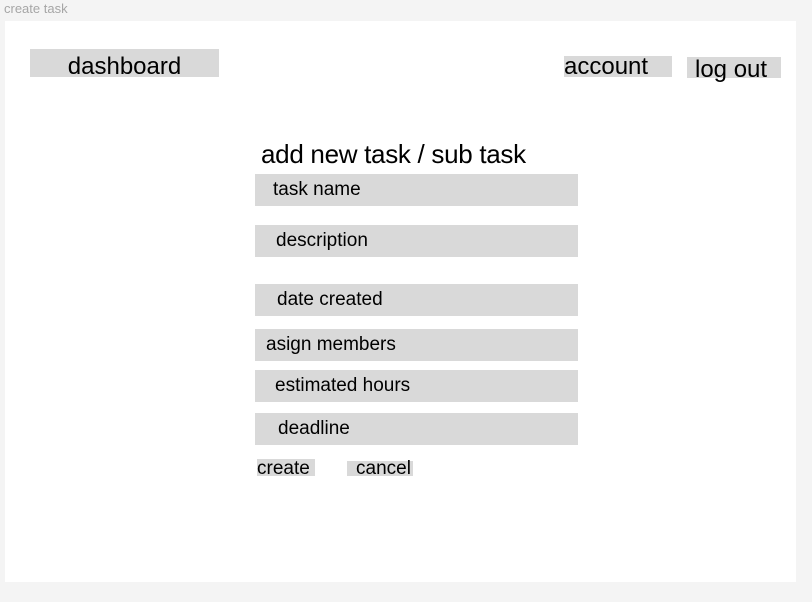 The image size is (812, 602). Describe the element at coordinates (734, 69) in the screenshot. I see `logout-button: log out` at that location.